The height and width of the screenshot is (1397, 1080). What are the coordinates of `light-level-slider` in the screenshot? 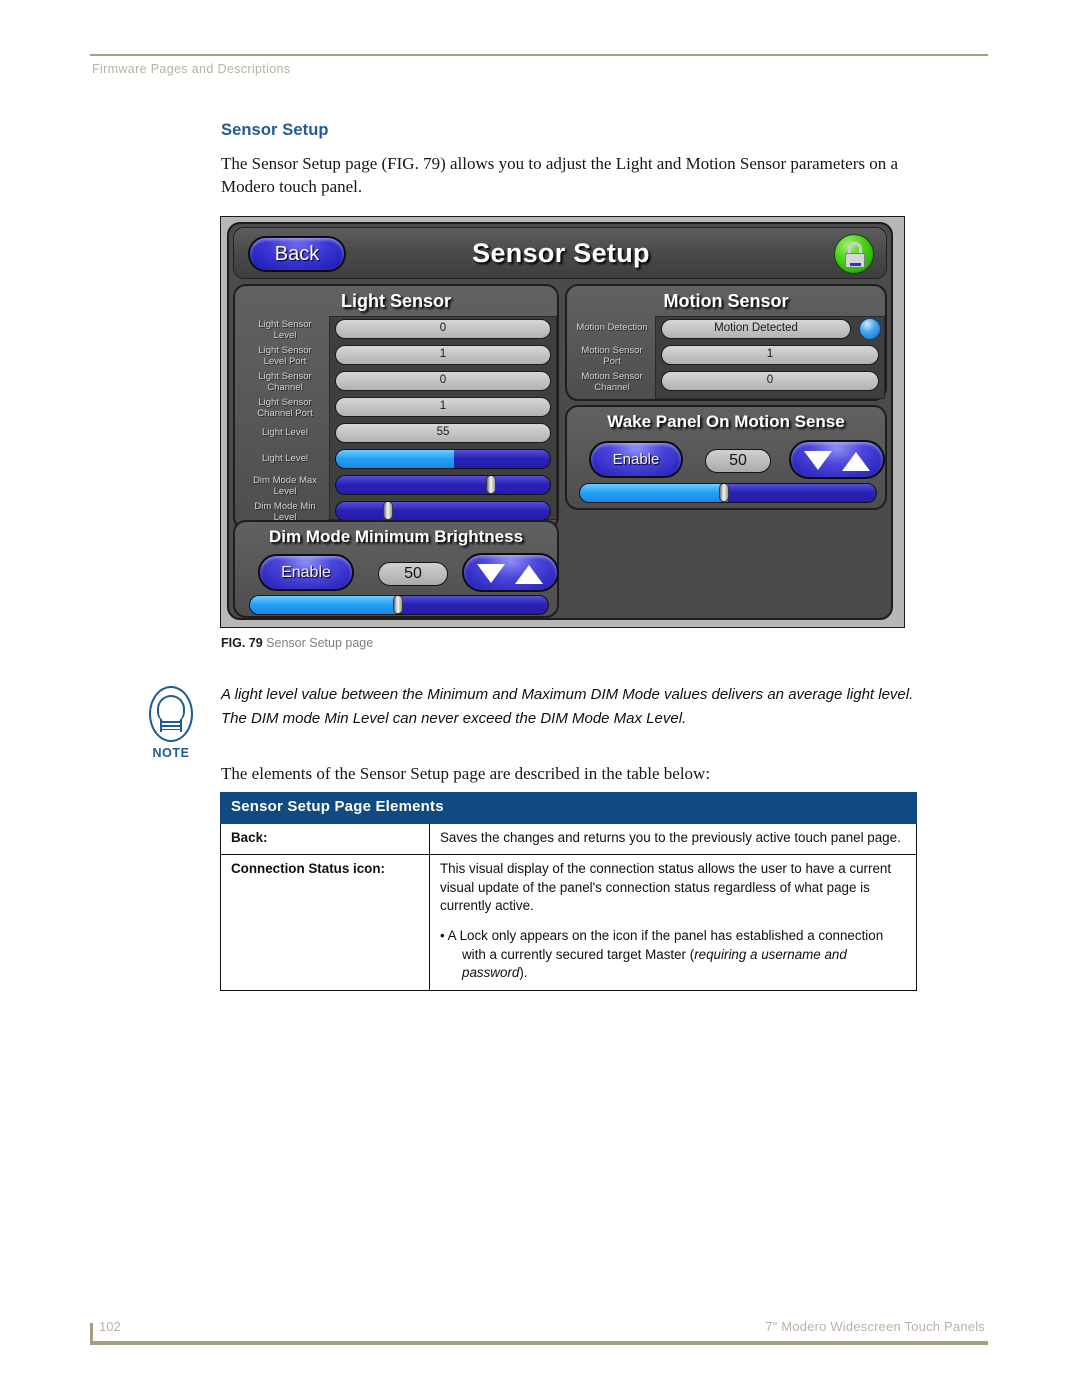 It's located at (443, 459).